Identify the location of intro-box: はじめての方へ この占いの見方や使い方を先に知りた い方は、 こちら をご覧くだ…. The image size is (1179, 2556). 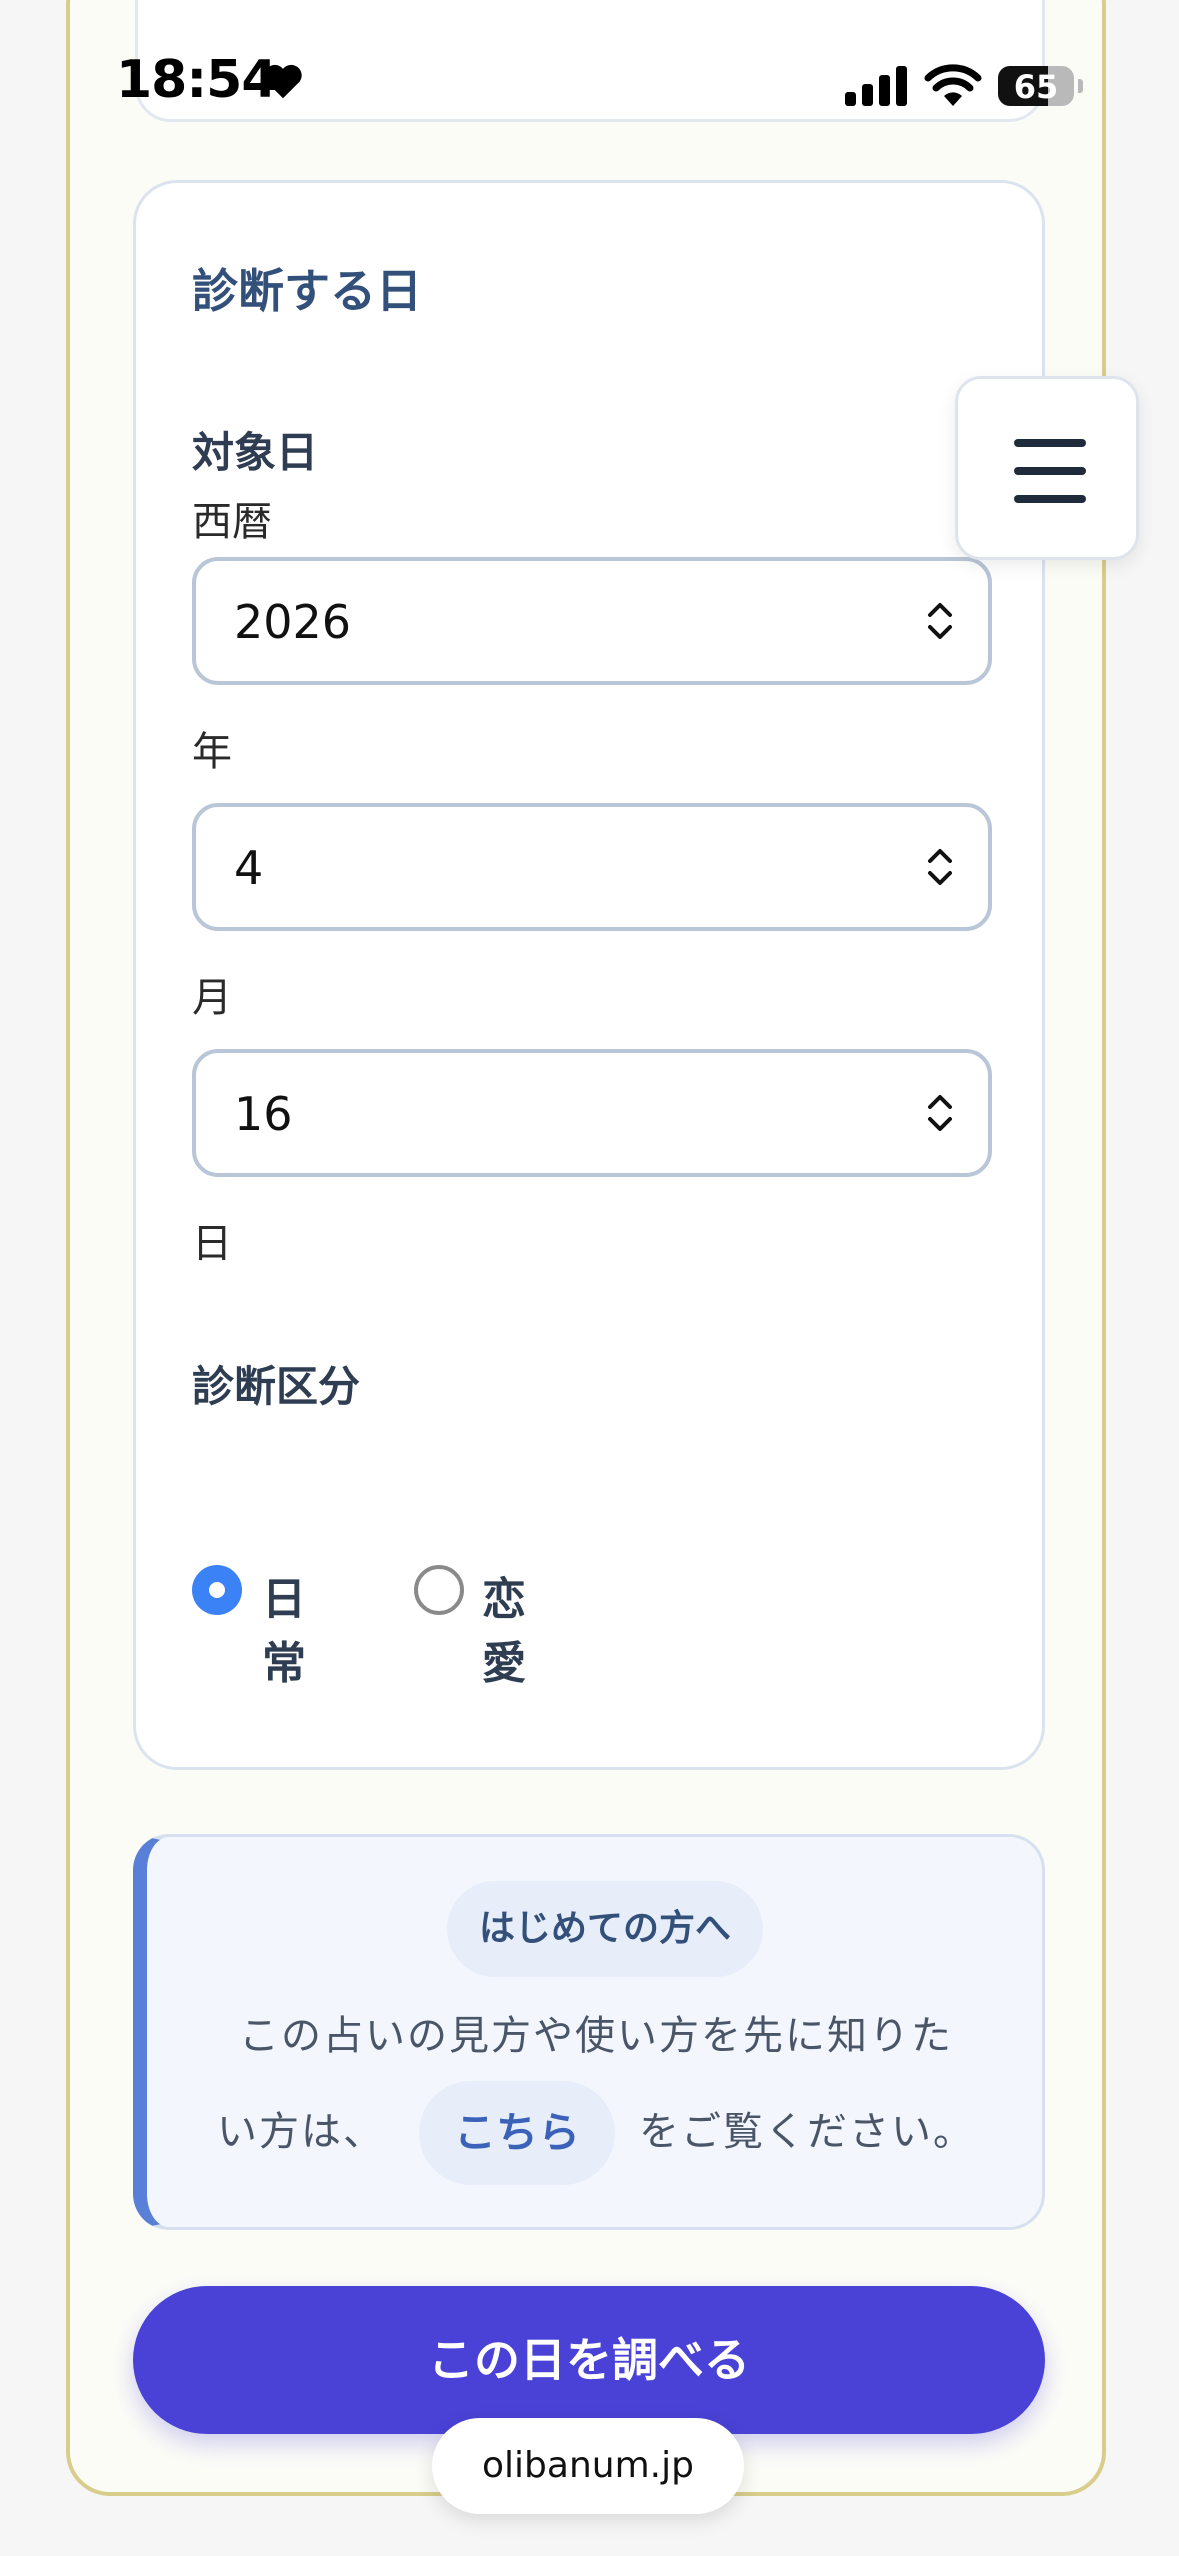
(589, 2032).